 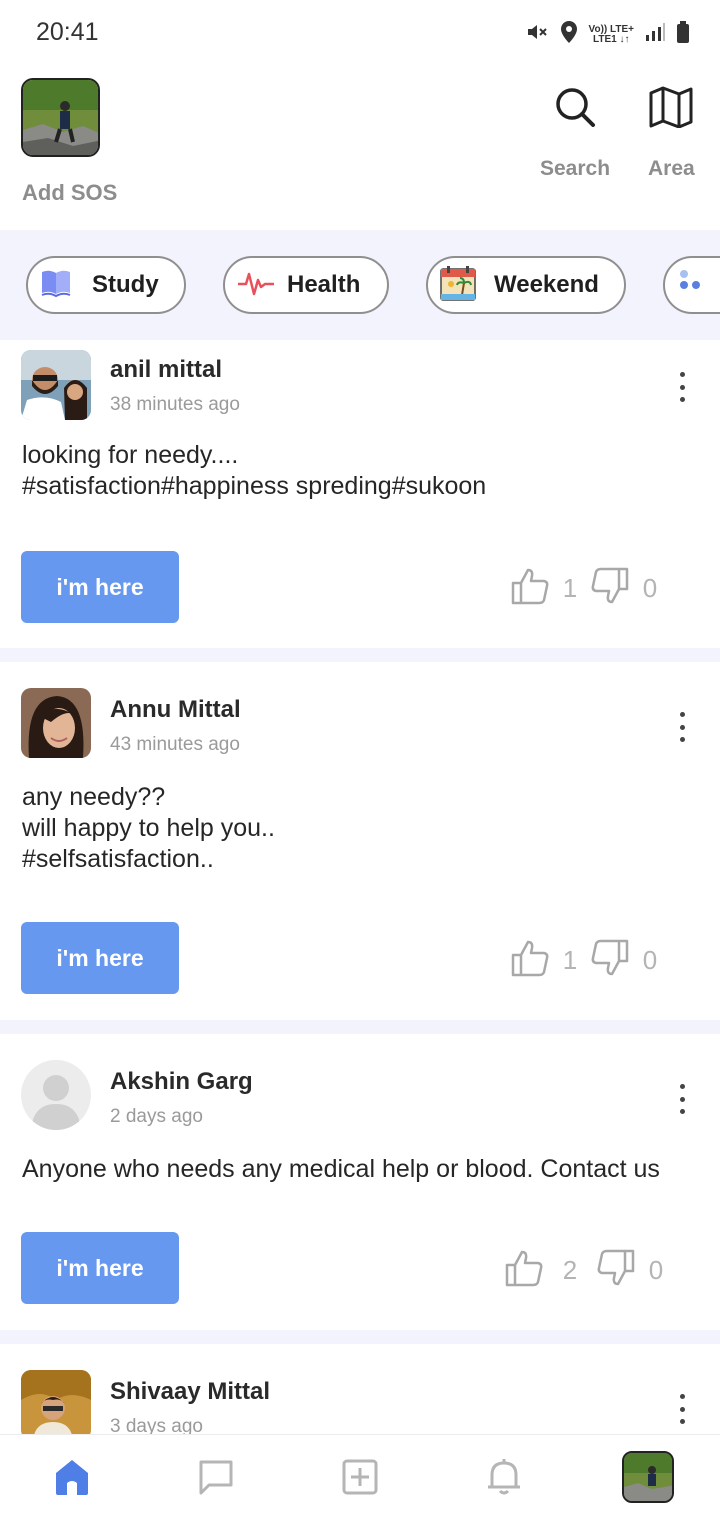 I want to click on nav-chat, so click(x=216, y=1479).